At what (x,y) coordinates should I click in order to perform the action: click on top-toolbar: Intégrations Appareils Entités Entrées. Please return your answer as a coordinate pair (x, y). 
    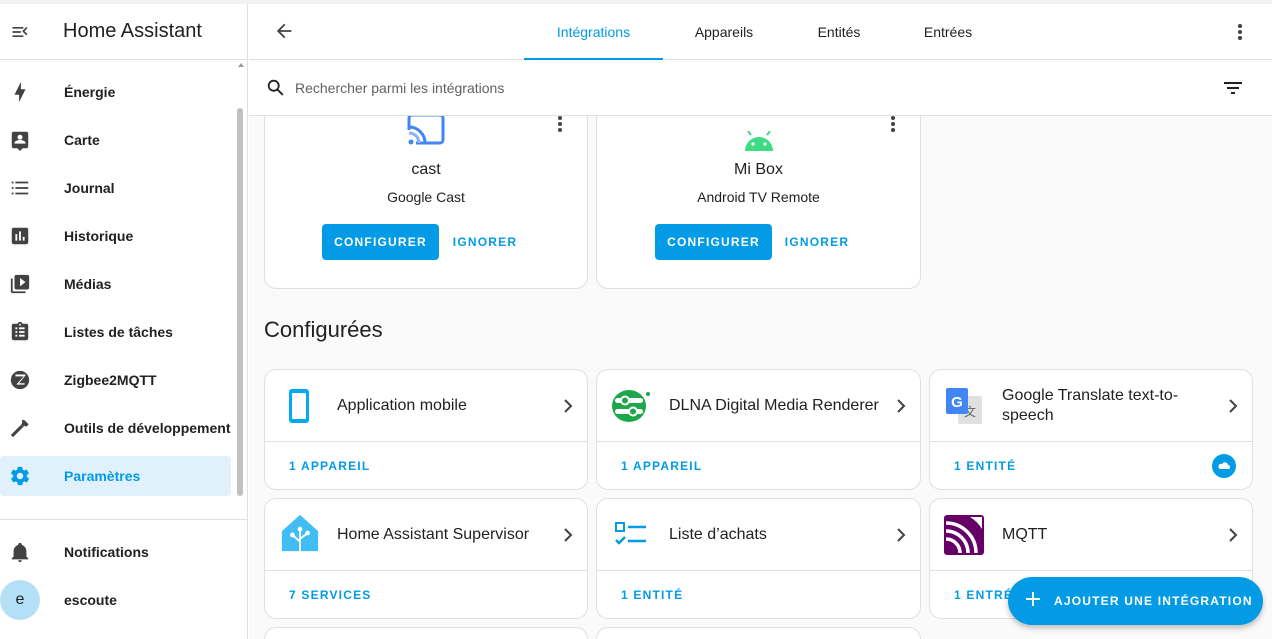
    Looking at the image, I should click on (760, 32).